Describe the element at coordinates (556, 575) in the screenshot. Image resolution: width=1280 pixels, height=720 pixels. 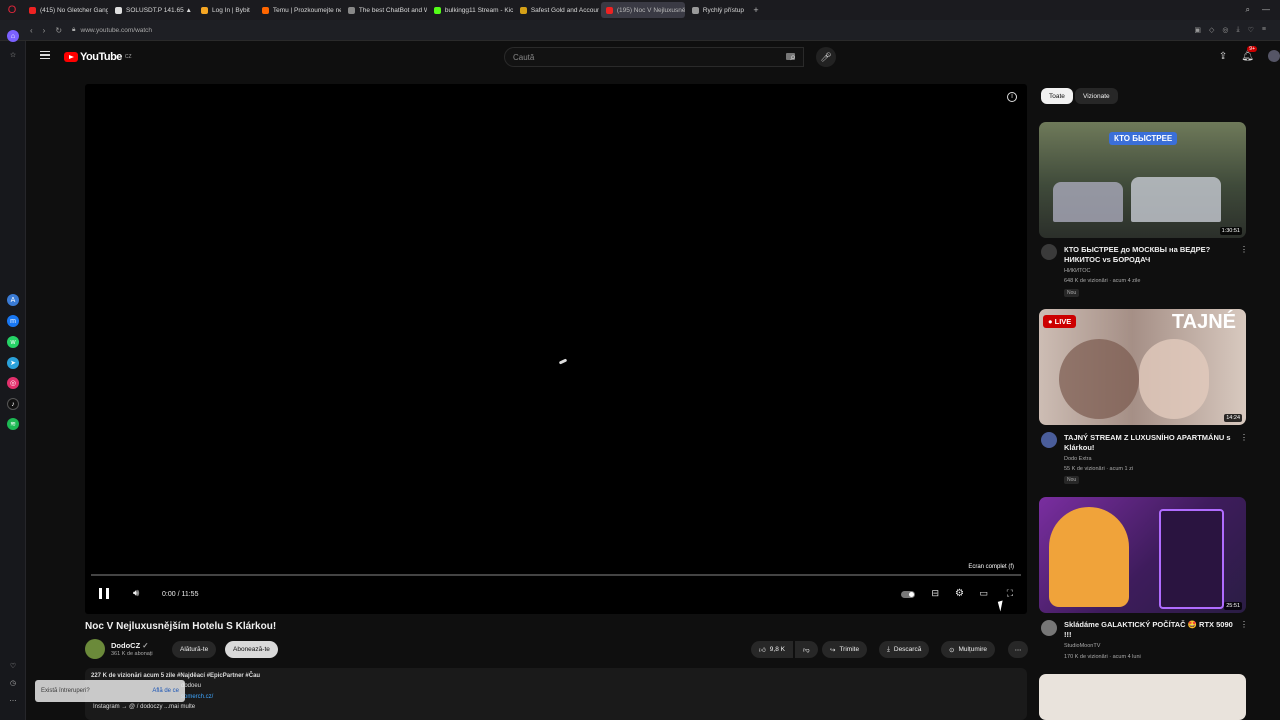
I see `progress-bar` at that location.